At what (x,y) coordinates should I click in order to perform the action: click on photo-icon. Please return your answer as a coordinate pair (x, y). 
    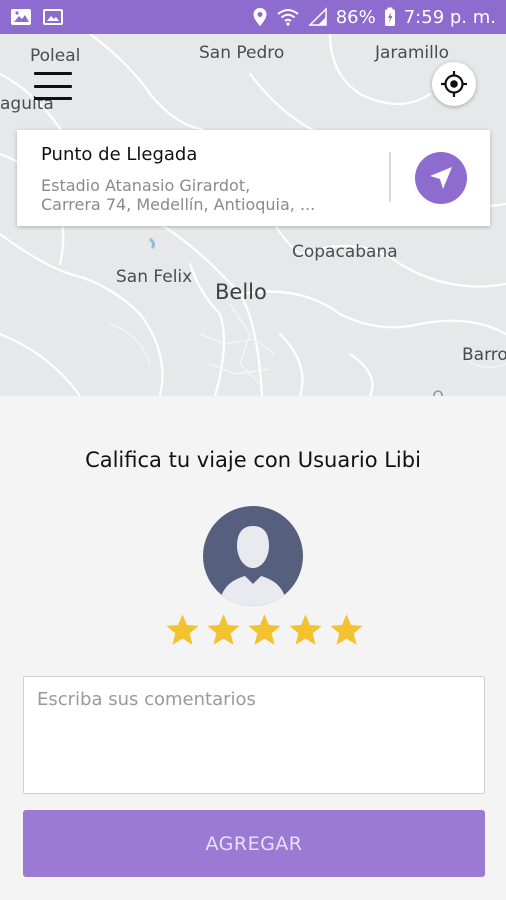
    Looking at the image, I should click on (21, 17).